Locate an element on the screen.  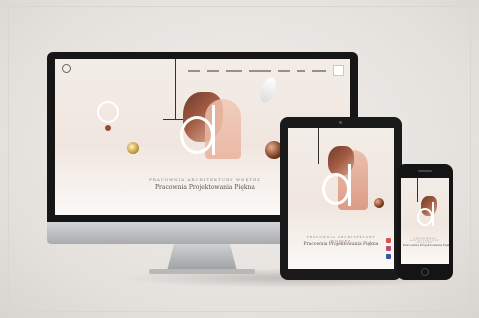
white-ring-decoration is located at coordinates (108, 112).